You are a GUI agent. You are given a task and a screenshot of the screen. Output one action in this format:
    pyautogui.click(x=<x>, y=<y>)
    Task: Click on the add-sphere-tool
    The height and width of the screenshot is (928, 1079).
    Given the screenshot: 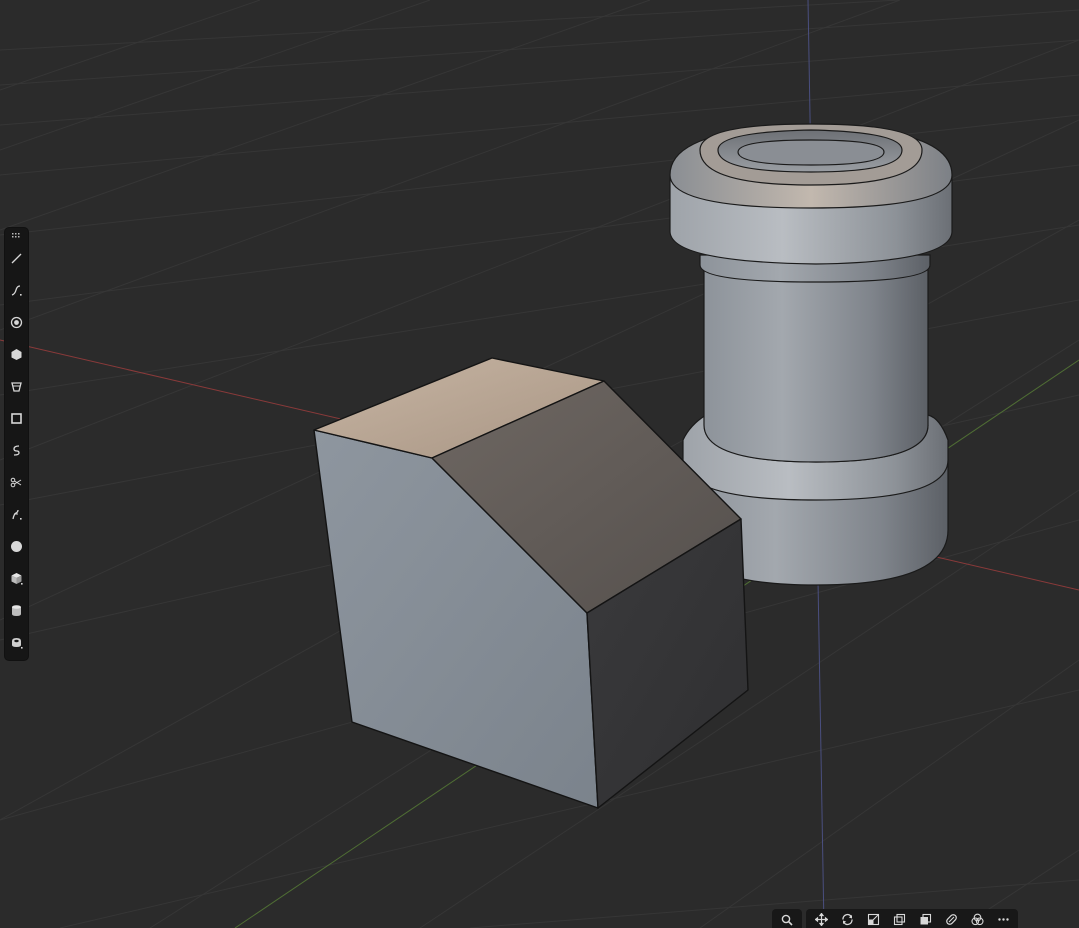 What is the action you would take?
    pyautogui.click(x=16, y=546)
    